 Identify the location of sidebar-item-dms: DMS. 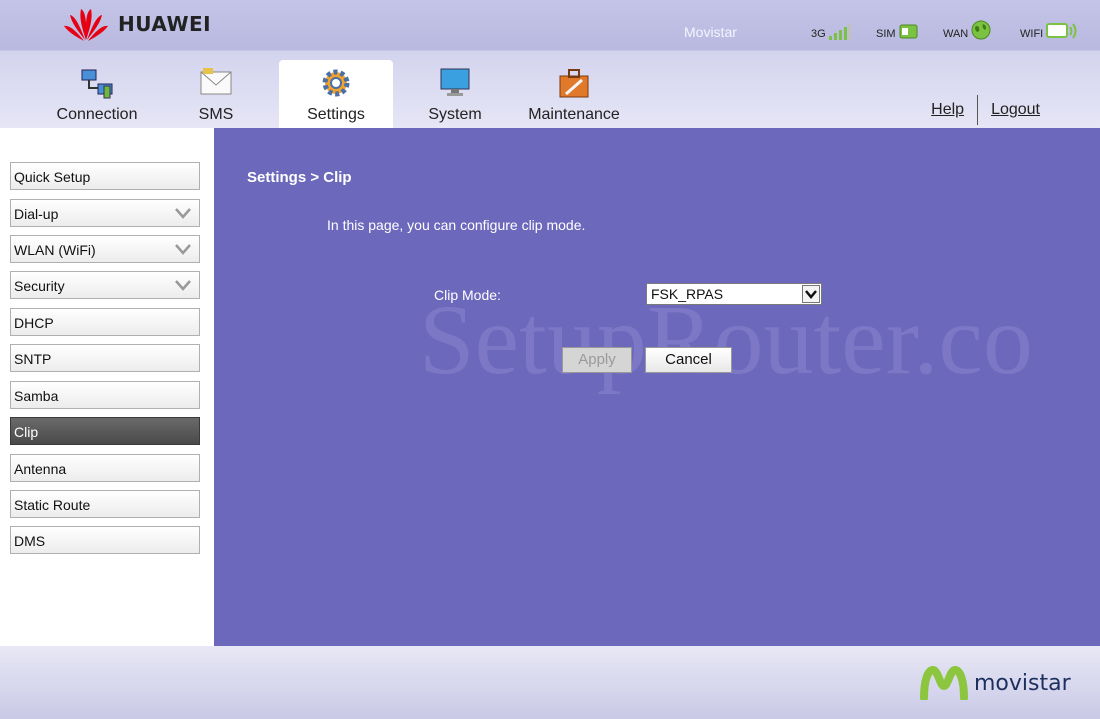
(105, 540).